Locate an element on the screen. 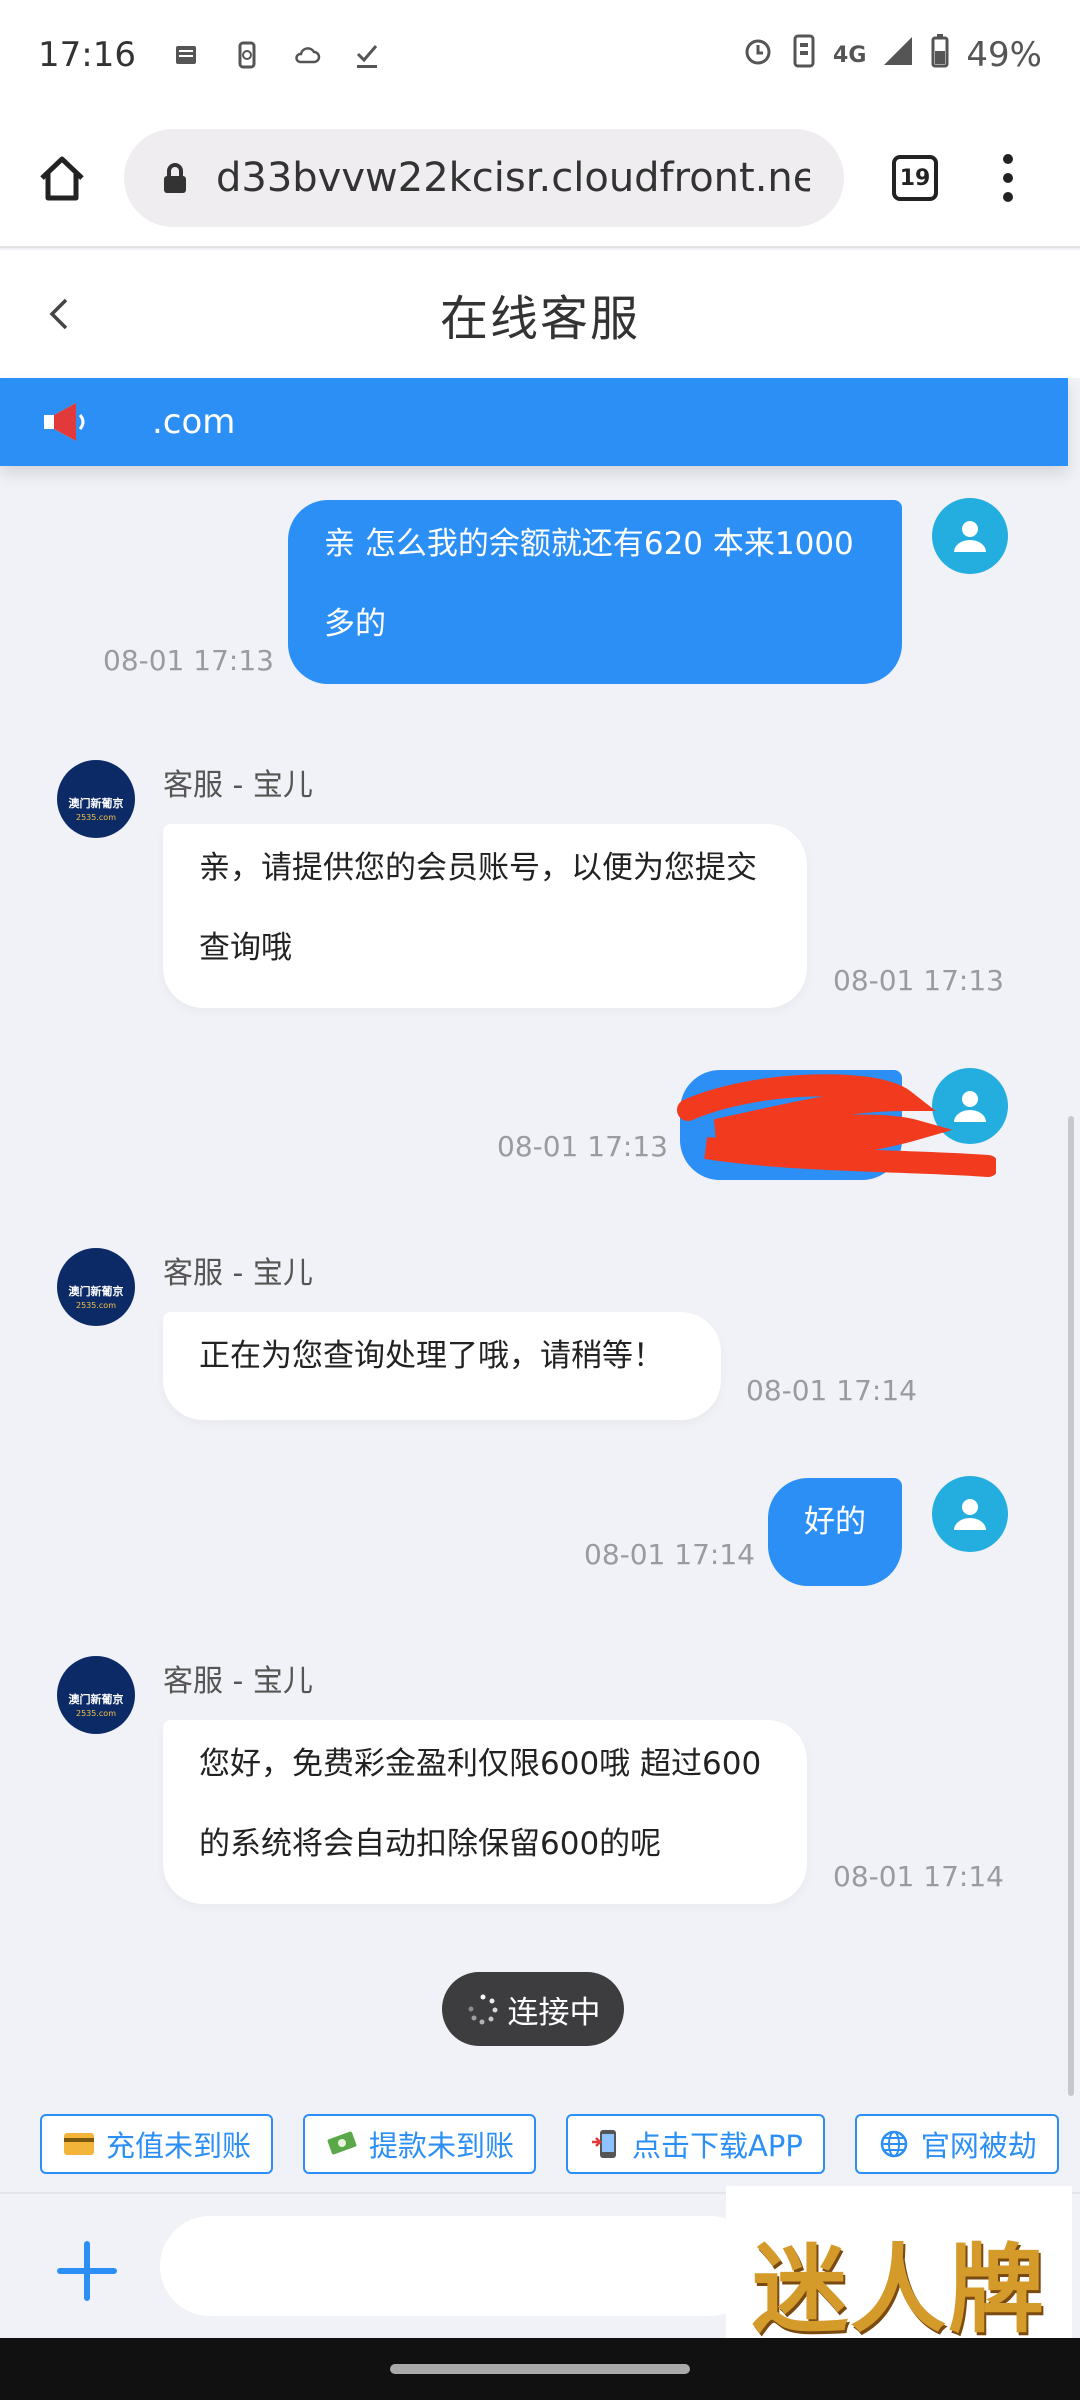  network-type: 4G is located at coordinates (850, 55).